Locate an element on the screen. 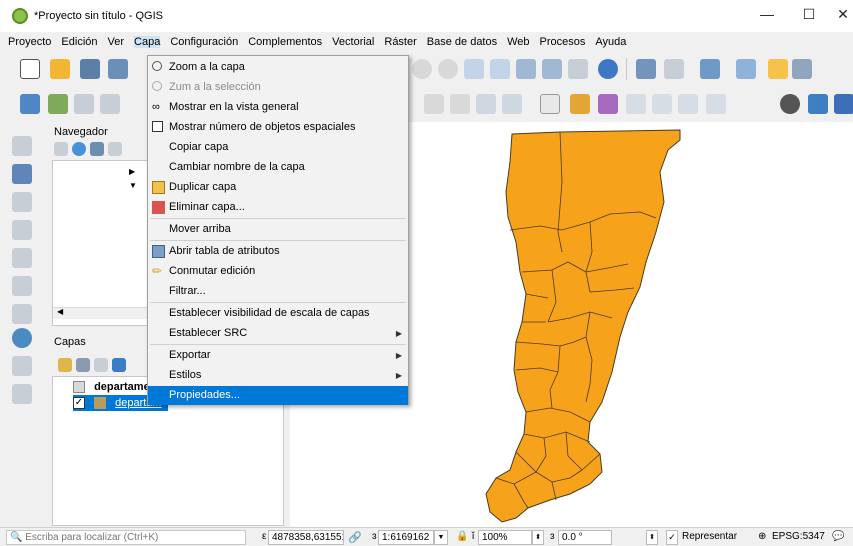  undo-icon is located at coordinates (486, 104).